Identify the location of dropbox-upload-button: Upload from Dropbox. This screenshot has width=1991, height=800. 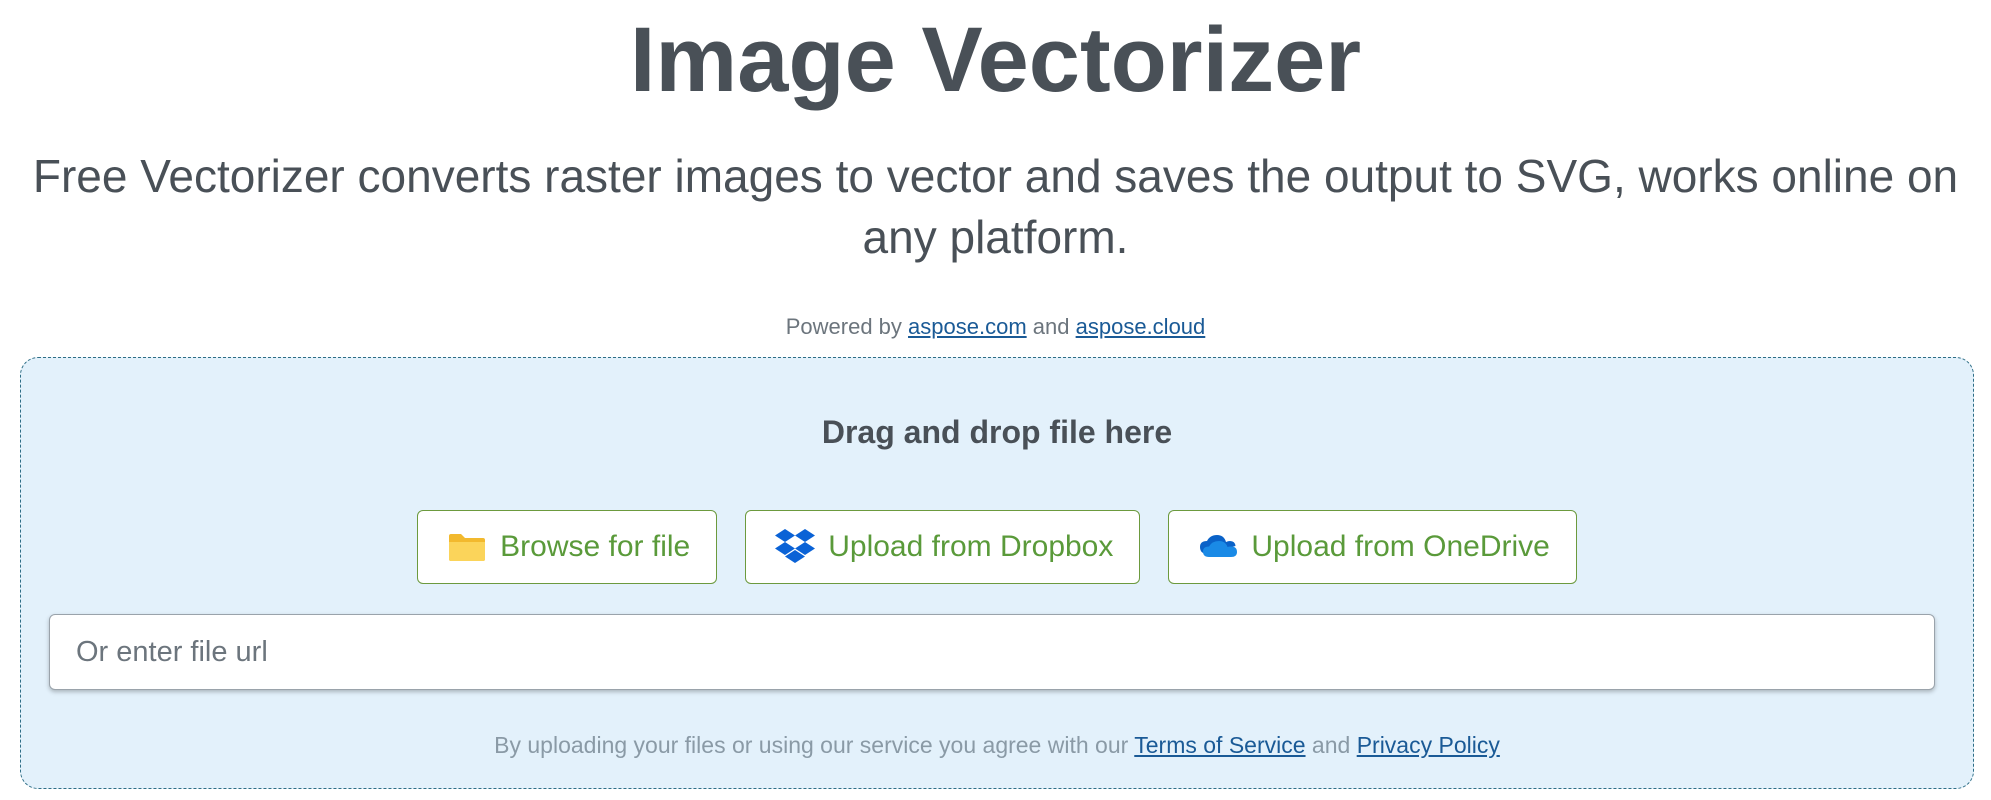
(943, 547).